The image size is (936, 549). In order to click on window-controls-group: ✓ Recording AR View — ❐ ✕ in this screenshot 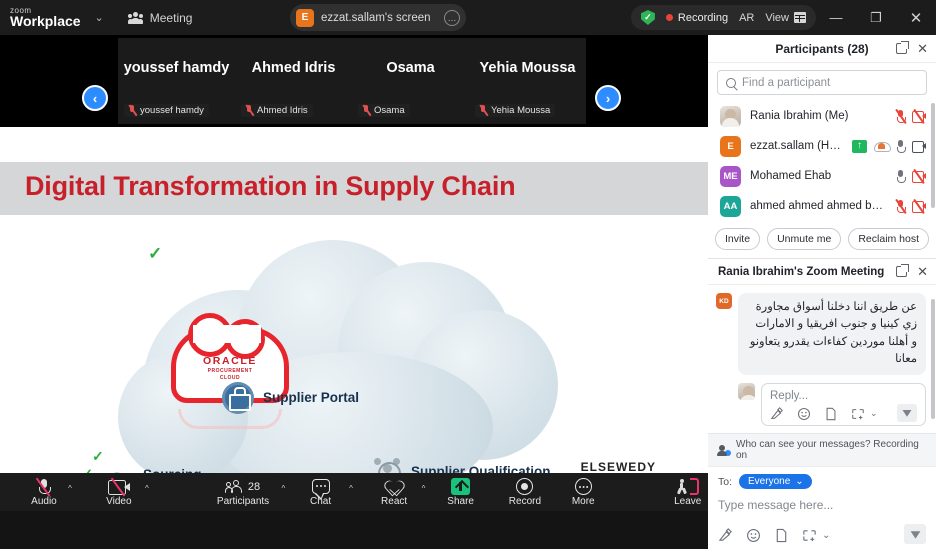, I will do `click(783, 17)`.